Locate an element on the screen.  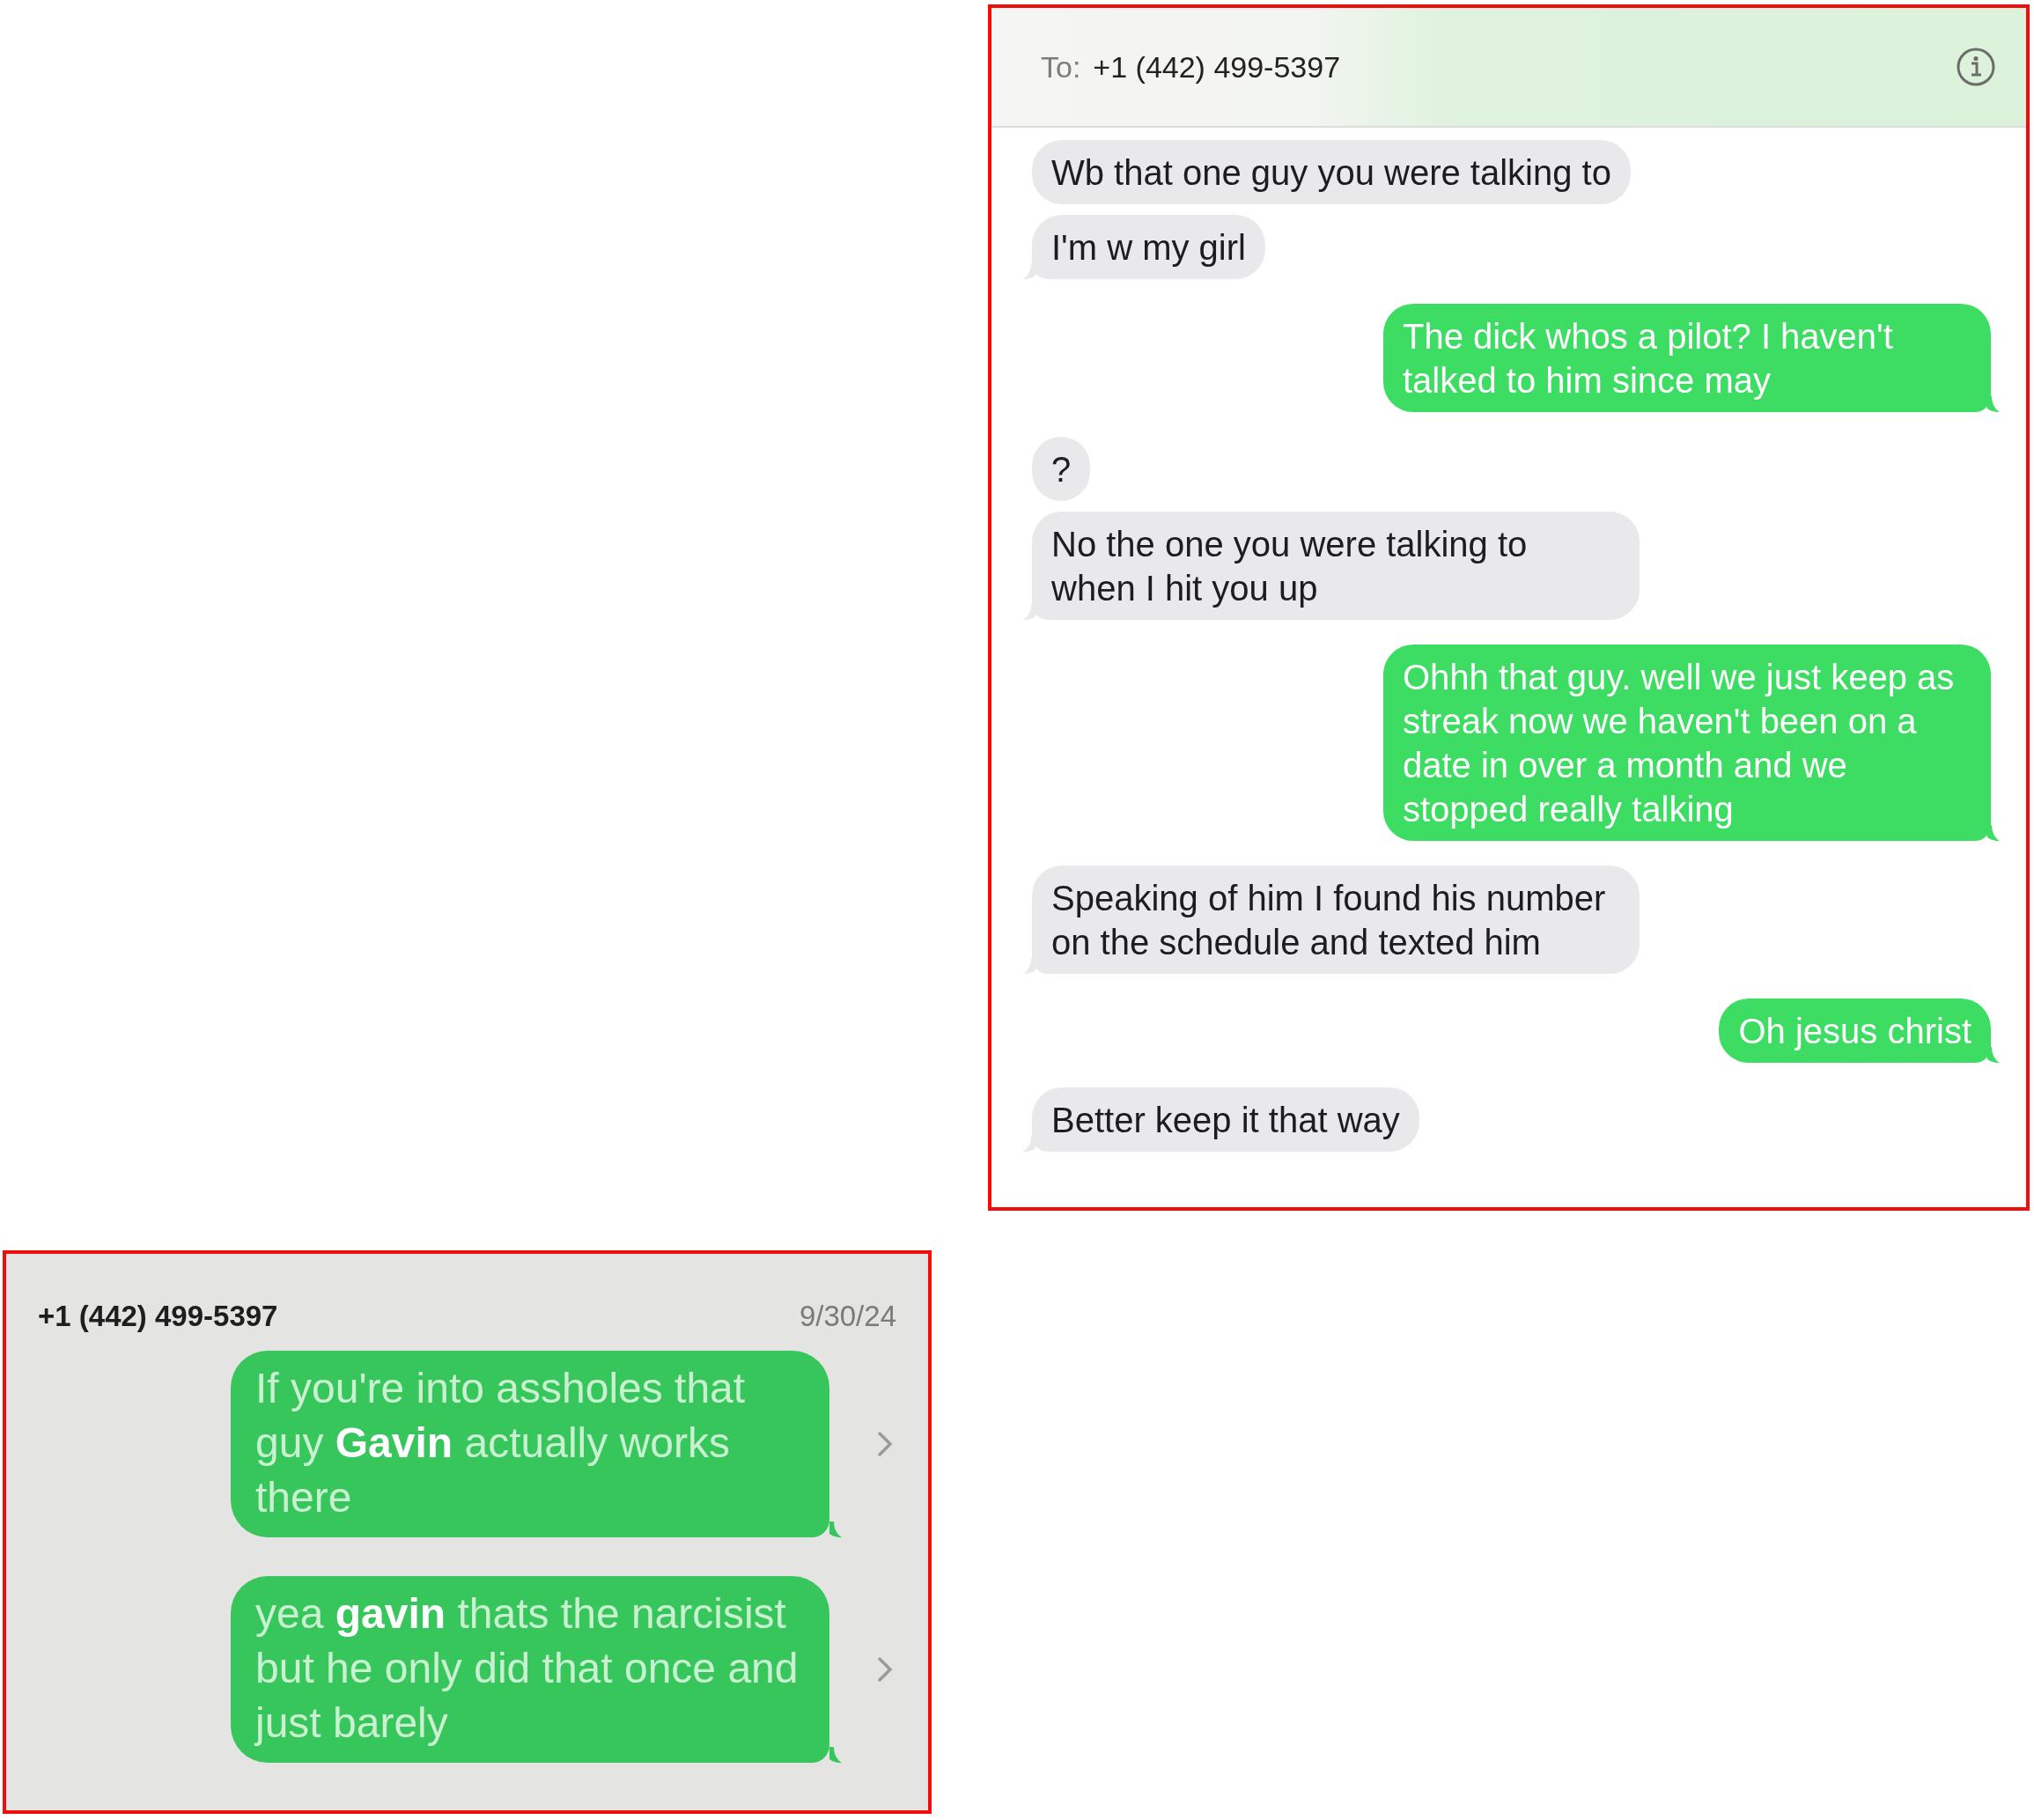
contact-name: +1 (442) 499-5397 is located at coordinates (158, 1316).